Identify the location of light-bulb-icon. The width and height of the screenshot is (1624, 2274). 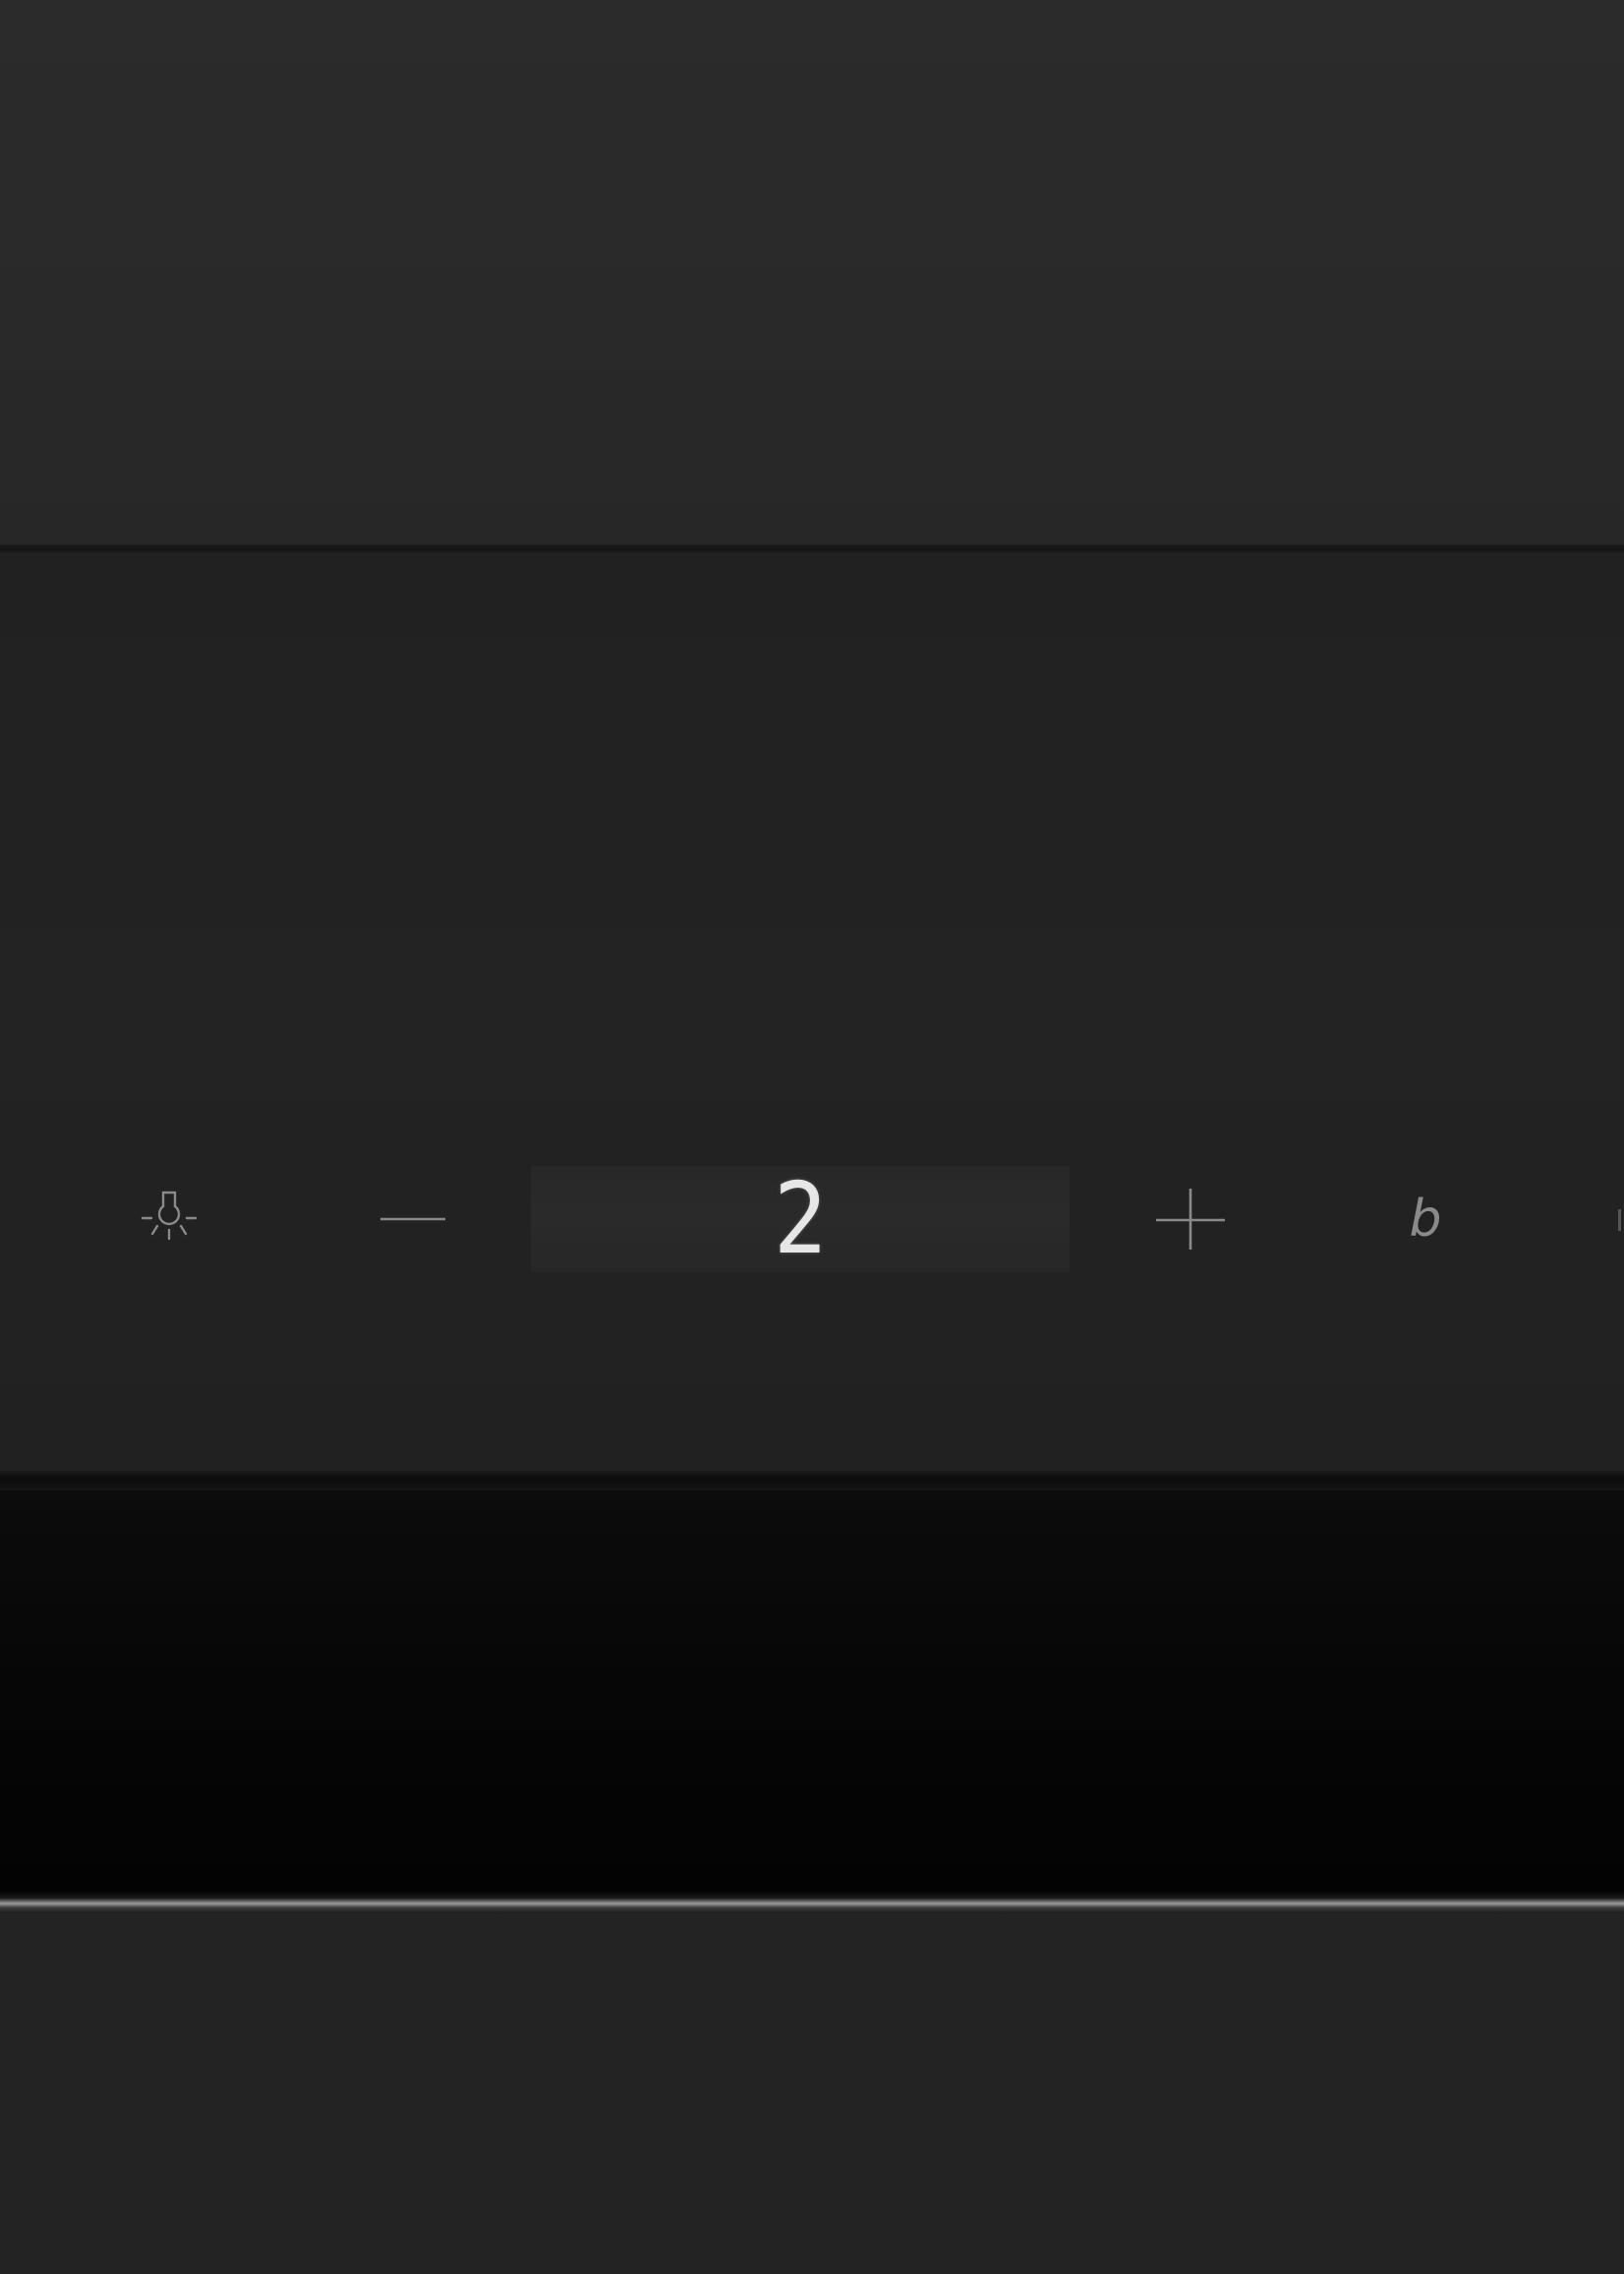
(169, 1216).